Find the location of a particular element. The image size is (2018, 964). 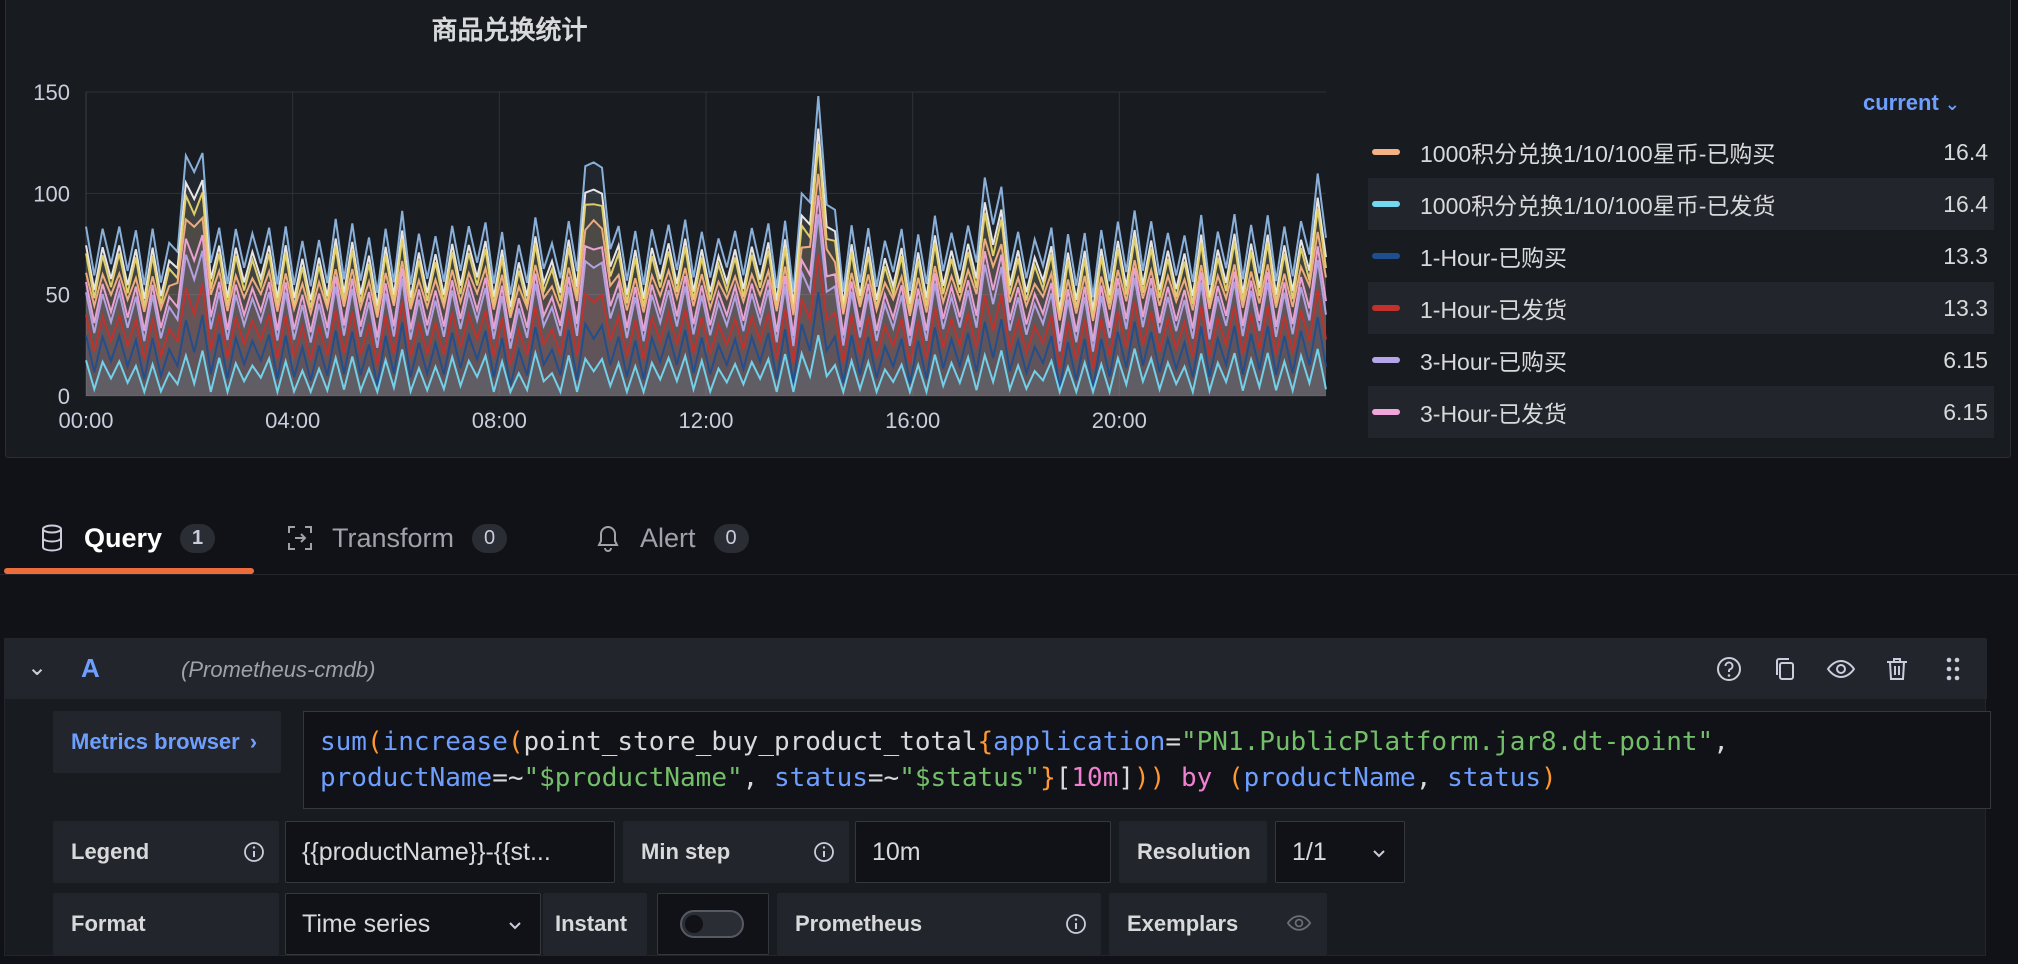

resolution-label: Resolution is located at coordinates (1193, 852).